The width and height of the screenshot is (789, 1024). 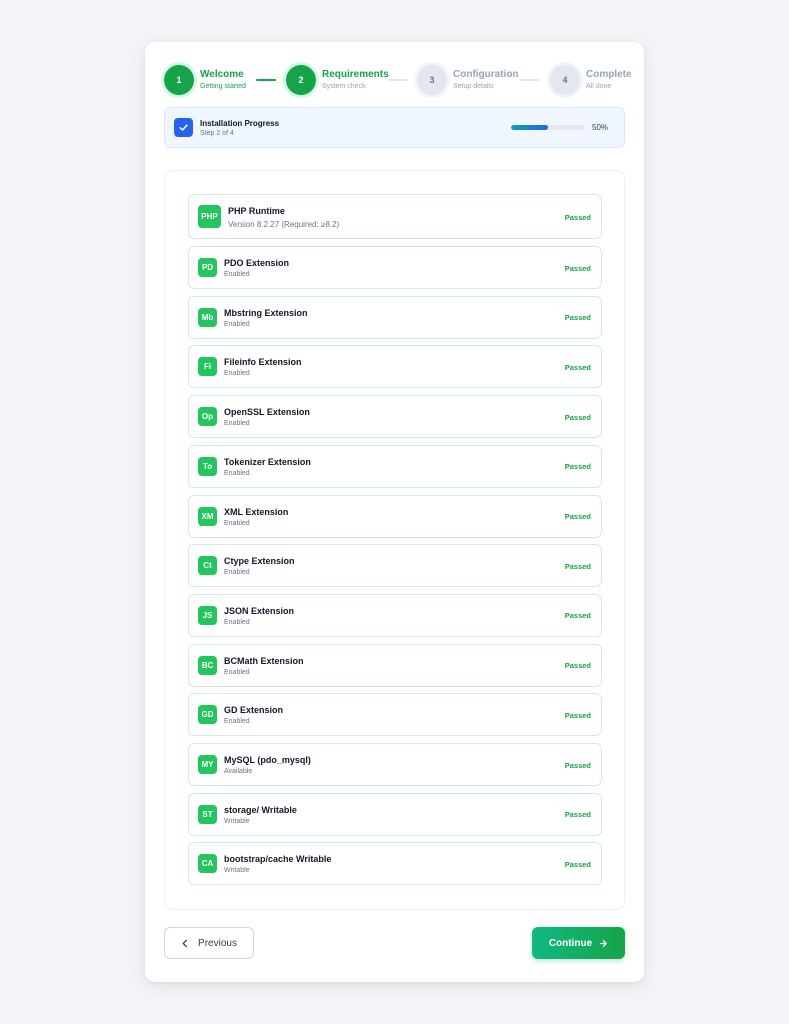 I want to click on requirement-row: Ct Ctype Extension Enabled Passed, so click(x=395, y=566).